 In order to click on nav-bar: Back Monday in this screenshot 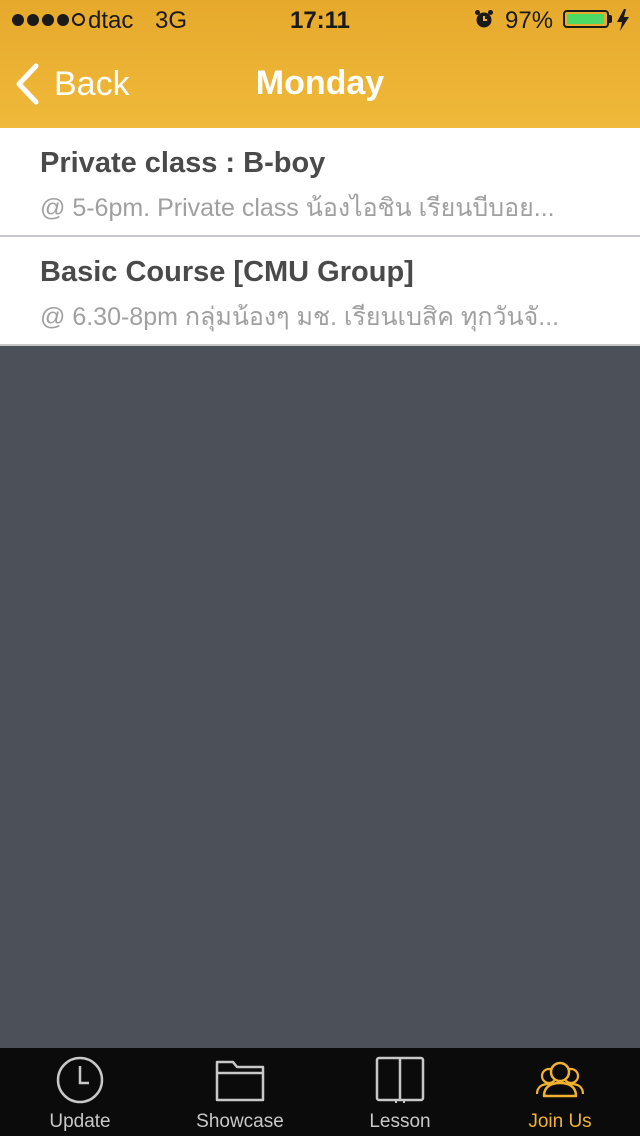, I will do `click(320, 84)`.